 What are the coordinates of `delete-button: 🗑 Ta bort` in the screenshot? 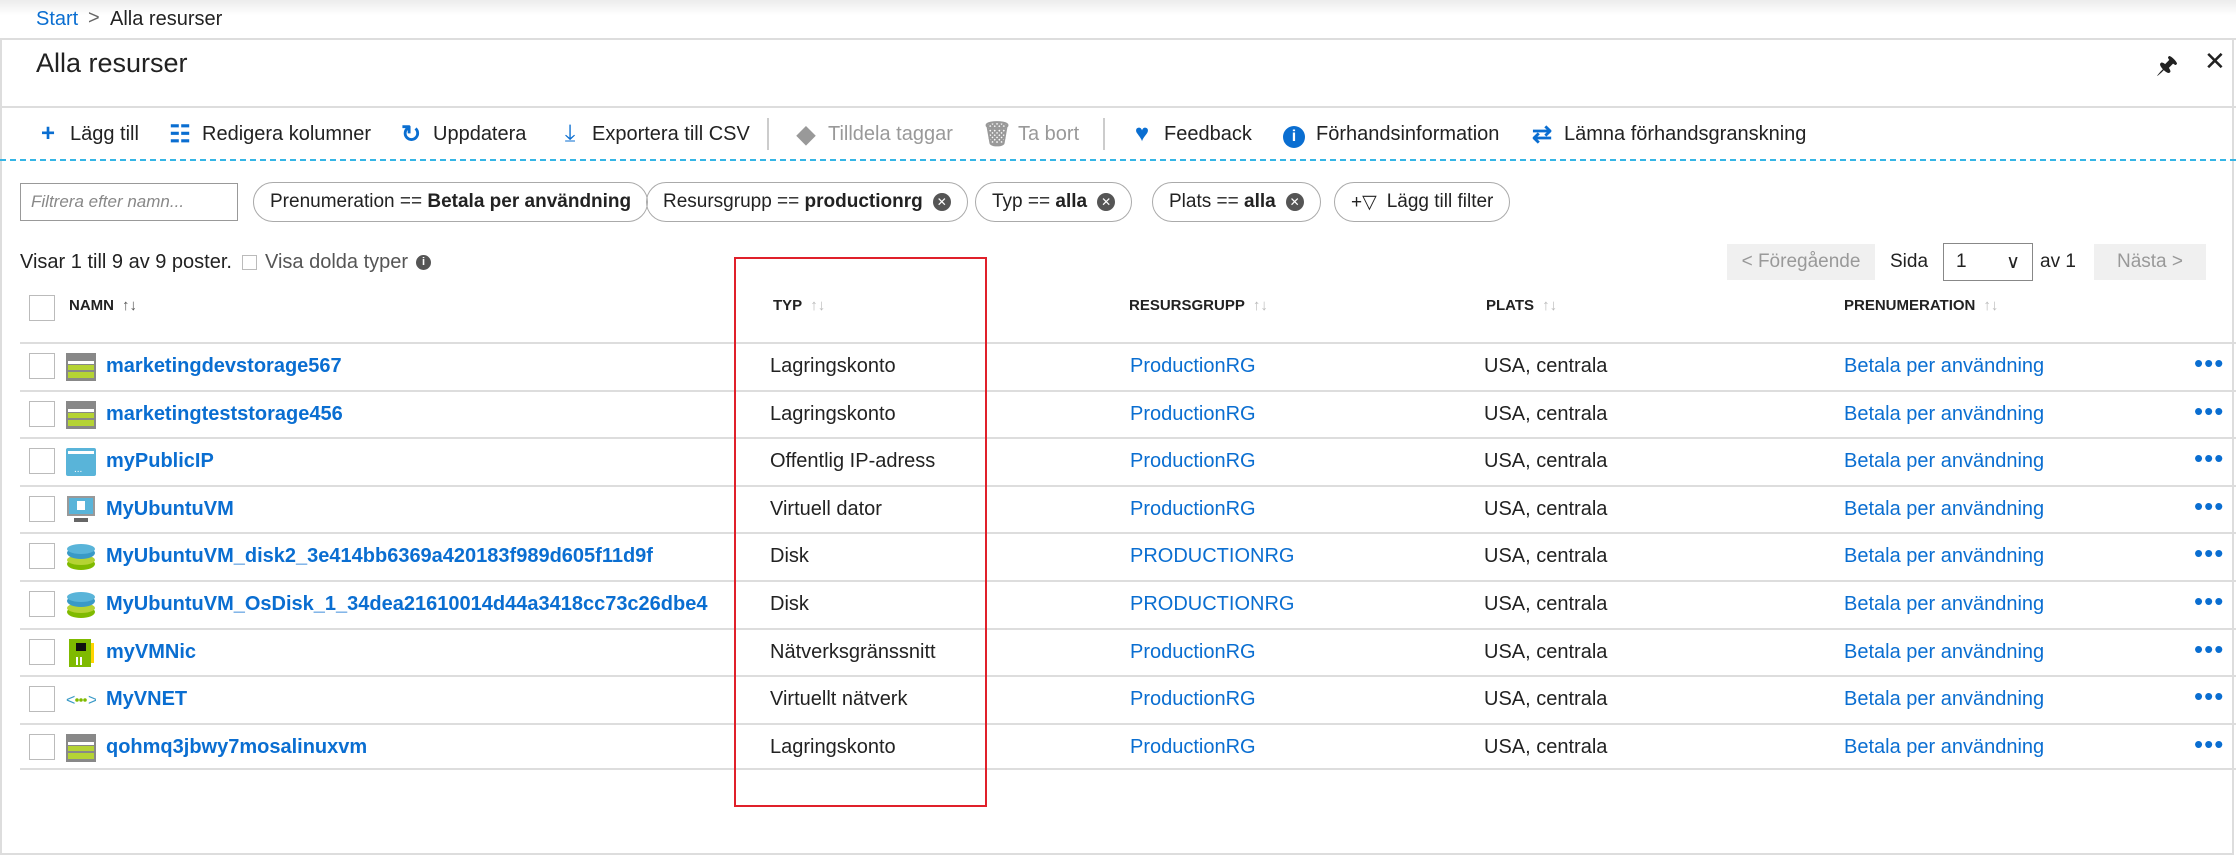 It's located at (1030, 134).